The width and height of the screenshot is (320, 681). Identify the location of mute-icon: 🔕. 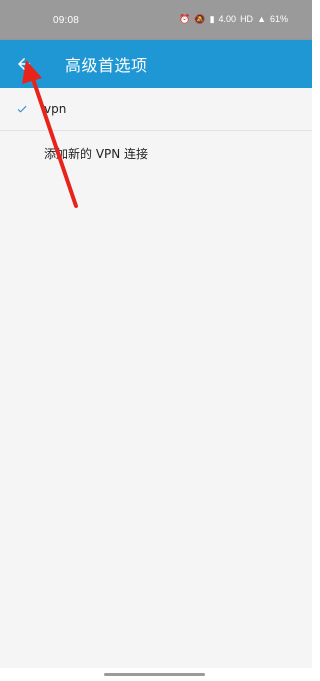
(200, 18).